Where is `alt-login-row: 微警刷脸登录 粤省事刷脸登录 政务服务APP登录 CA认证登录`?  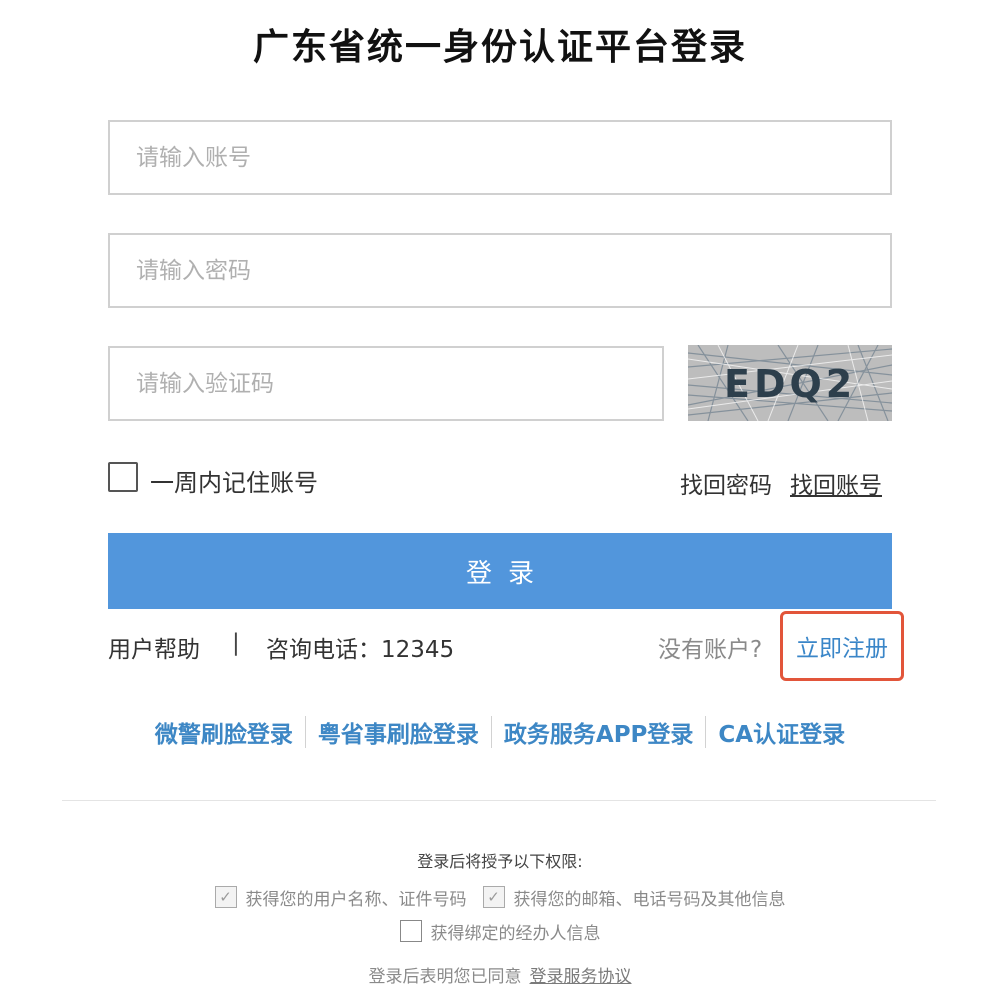 alt-login-row: 微警刷脸登录 粤省事刷脸登录 政务服务APP登录 CA认证登录 is located at coordinates (500, 732).